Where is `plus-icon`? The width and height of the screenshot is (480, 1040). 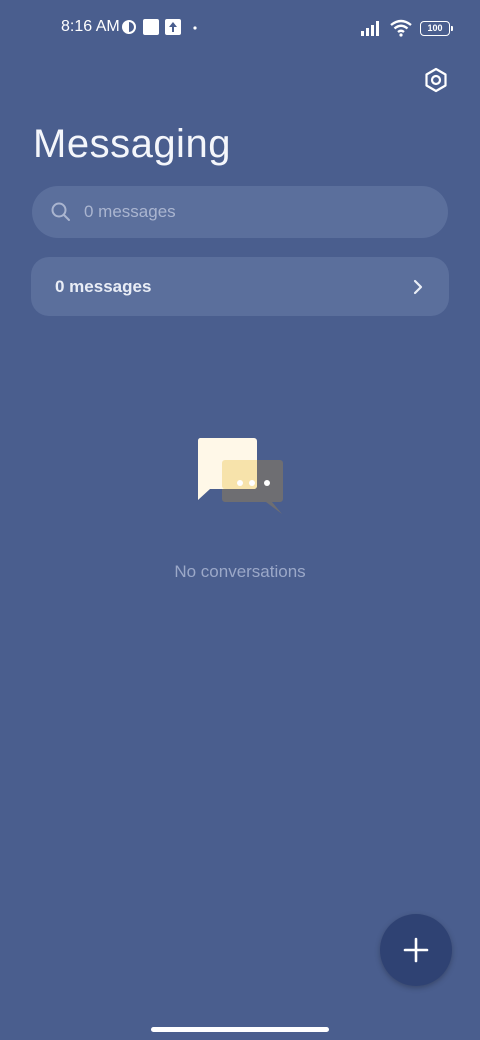
plus-icon is located at coordinates (416, 950).